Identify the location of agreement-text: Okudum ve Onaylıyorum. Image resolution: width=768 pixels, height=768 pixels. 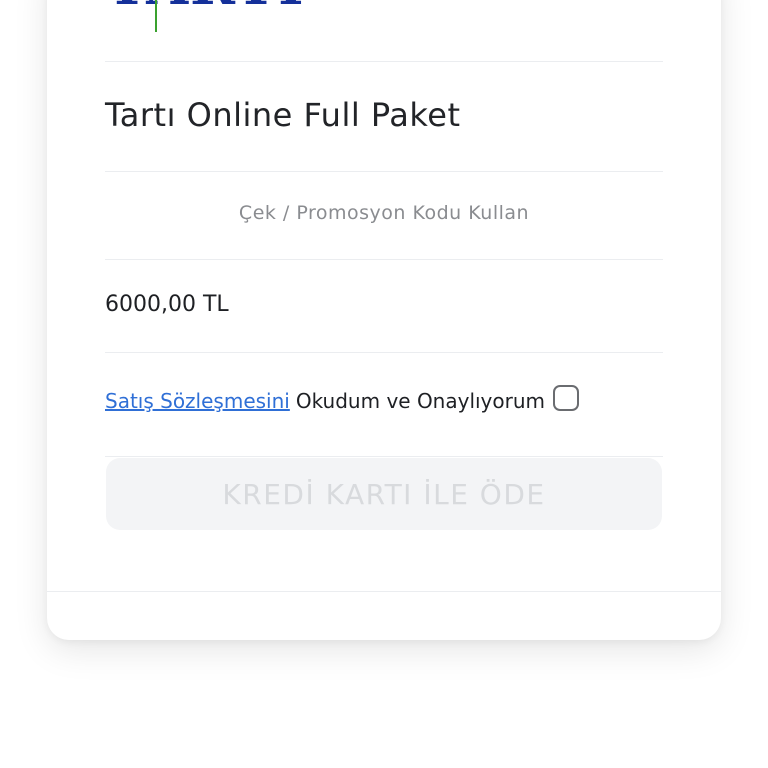
(420, 401).